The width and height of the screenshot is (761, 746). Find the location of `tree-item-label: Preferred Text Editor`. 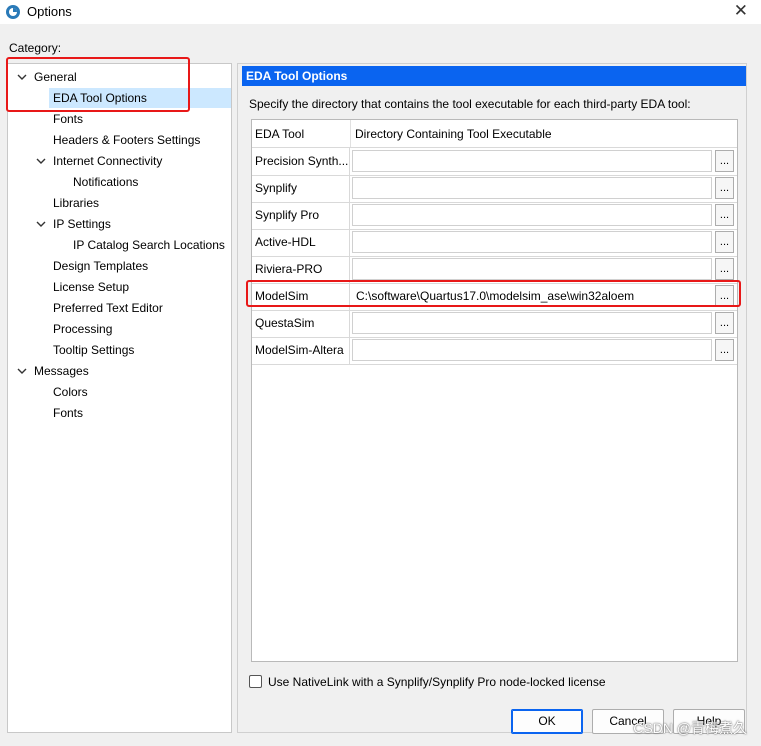

tree-item-label: Preferred Text Editor is located at coordinates (108, 308).